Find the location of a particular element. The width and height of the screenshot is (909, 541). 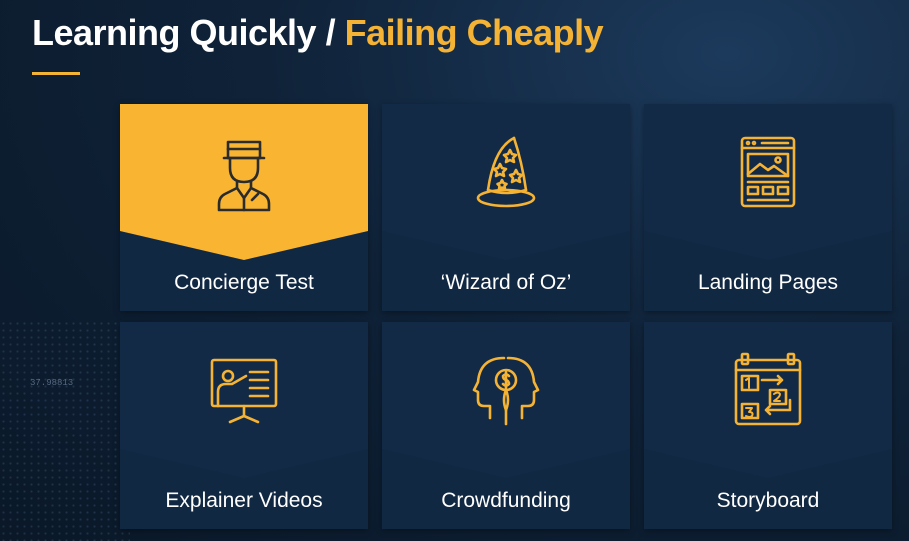

presentation-icon is located at coordinates (244, 390).